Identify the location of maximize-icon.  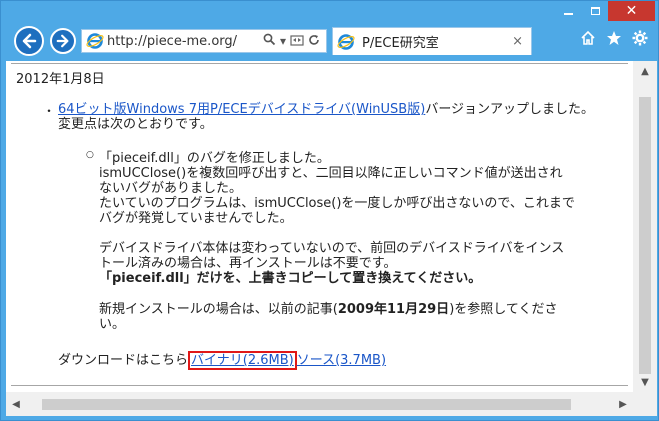
(595, 11).